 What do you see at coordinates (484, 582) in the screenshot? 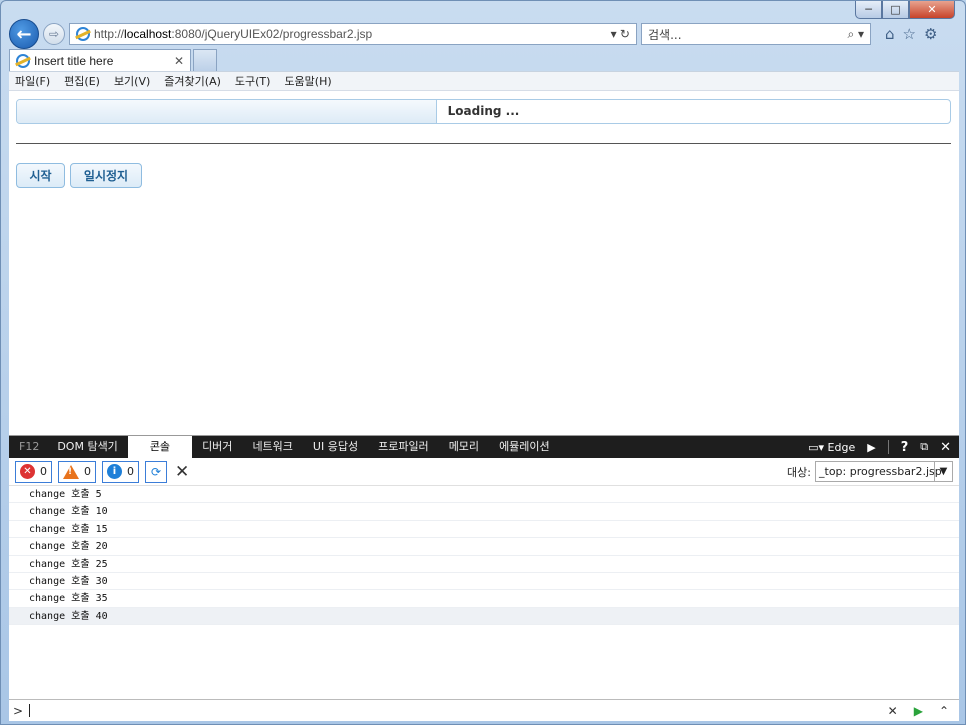
I see `log-row: change 호출 30` at bounding box center [484, 582].